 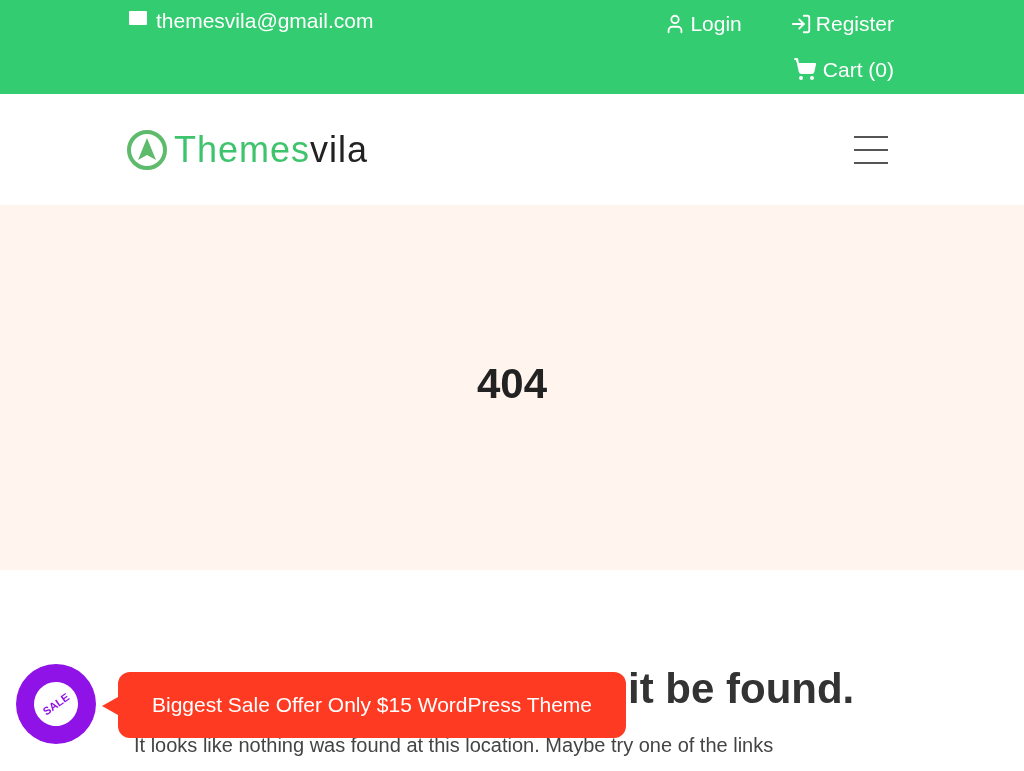 What do you see at coordinates (804, 69) in the screenshot?
I see `cart-icon` at bounding box center [804, 69].